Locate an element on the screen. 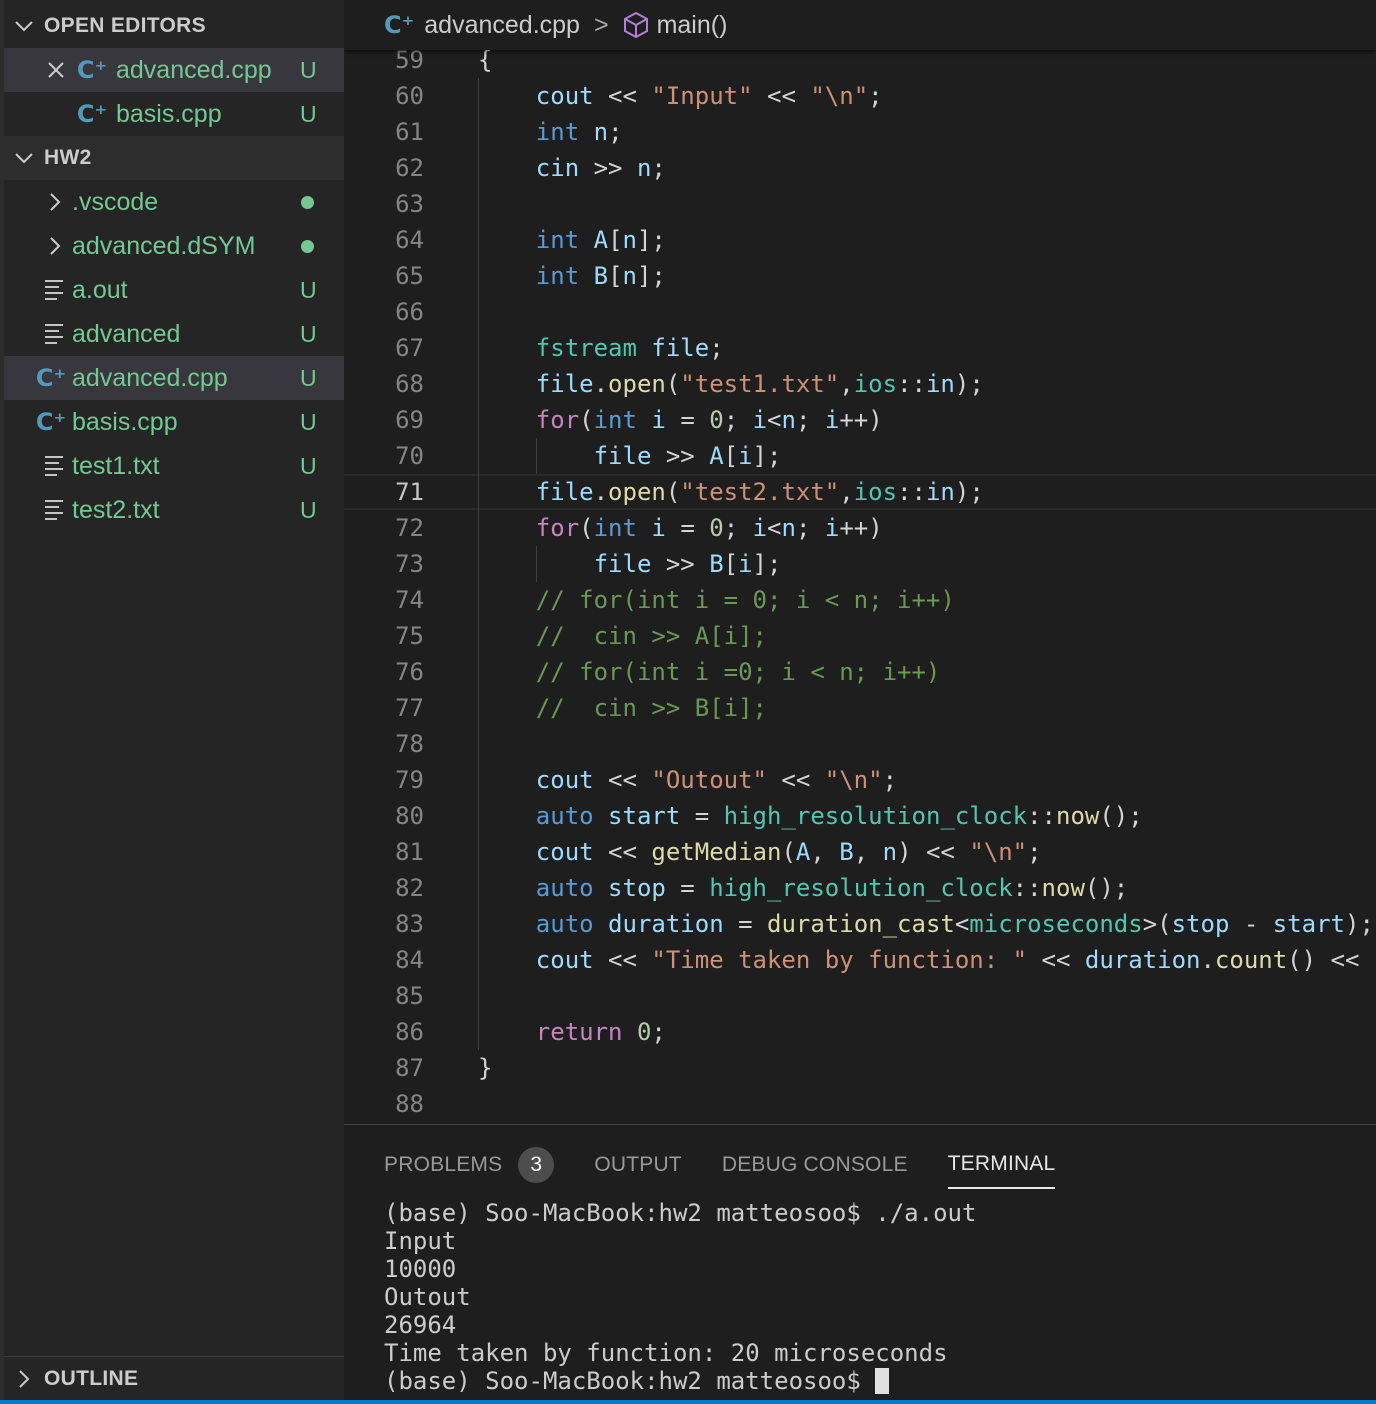 This screenshot has width=1376, height=1404. code-line: 81 cout << getMedian(A, B, n) << "\n"; is located at coordinates (860, 852).